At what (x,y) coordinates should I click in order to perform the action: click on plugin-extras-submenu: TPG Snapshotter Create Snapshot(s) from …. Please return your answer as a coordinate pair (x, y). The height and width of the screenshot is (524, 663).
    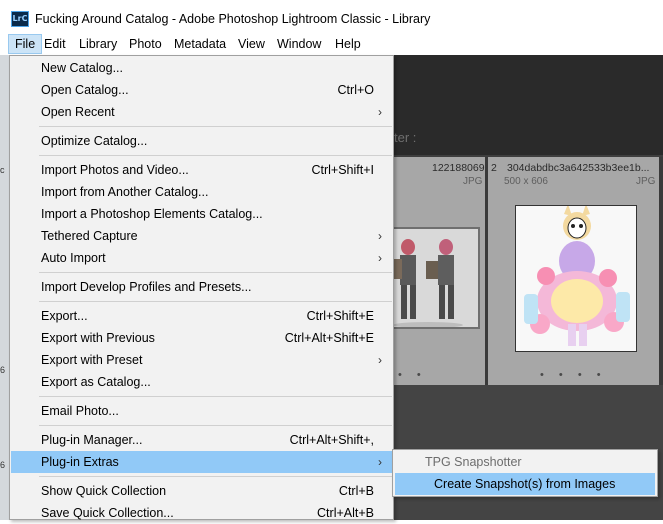
    Looking at the image, I should click on (525, 473).